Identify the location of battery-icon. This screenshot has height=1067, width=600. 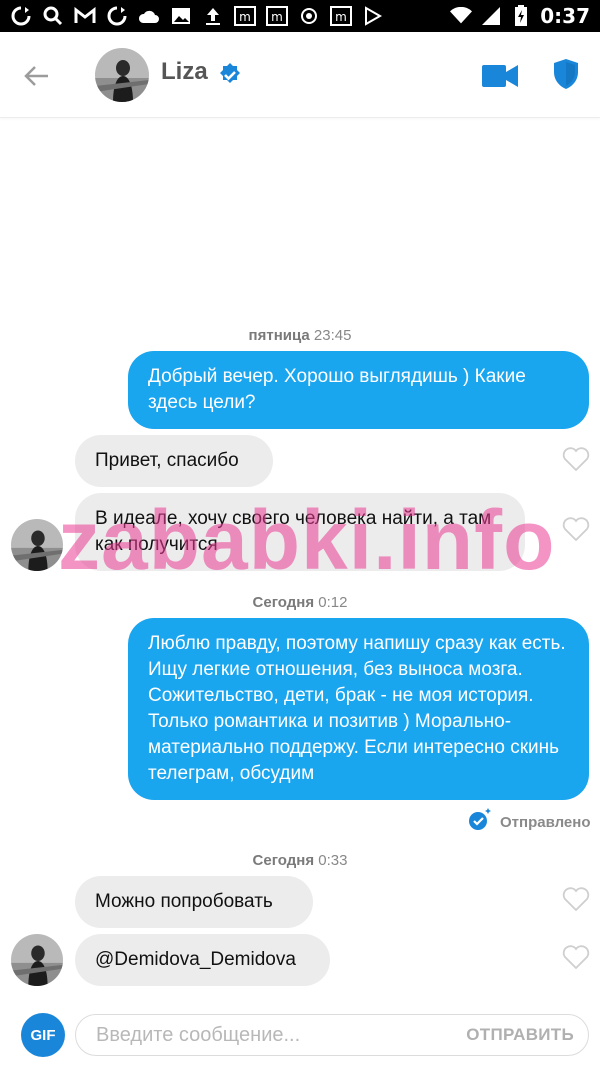
(521, 15).